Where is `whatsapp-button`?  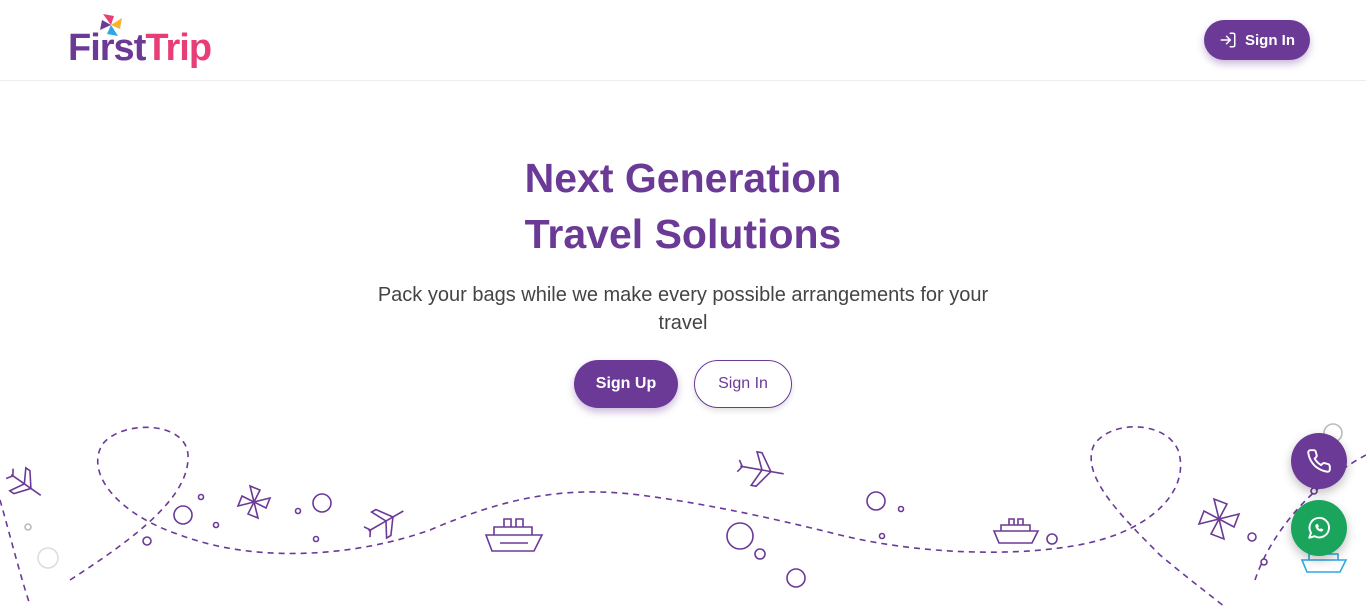 whatsapp-button is located at coordinates (1319, 528).